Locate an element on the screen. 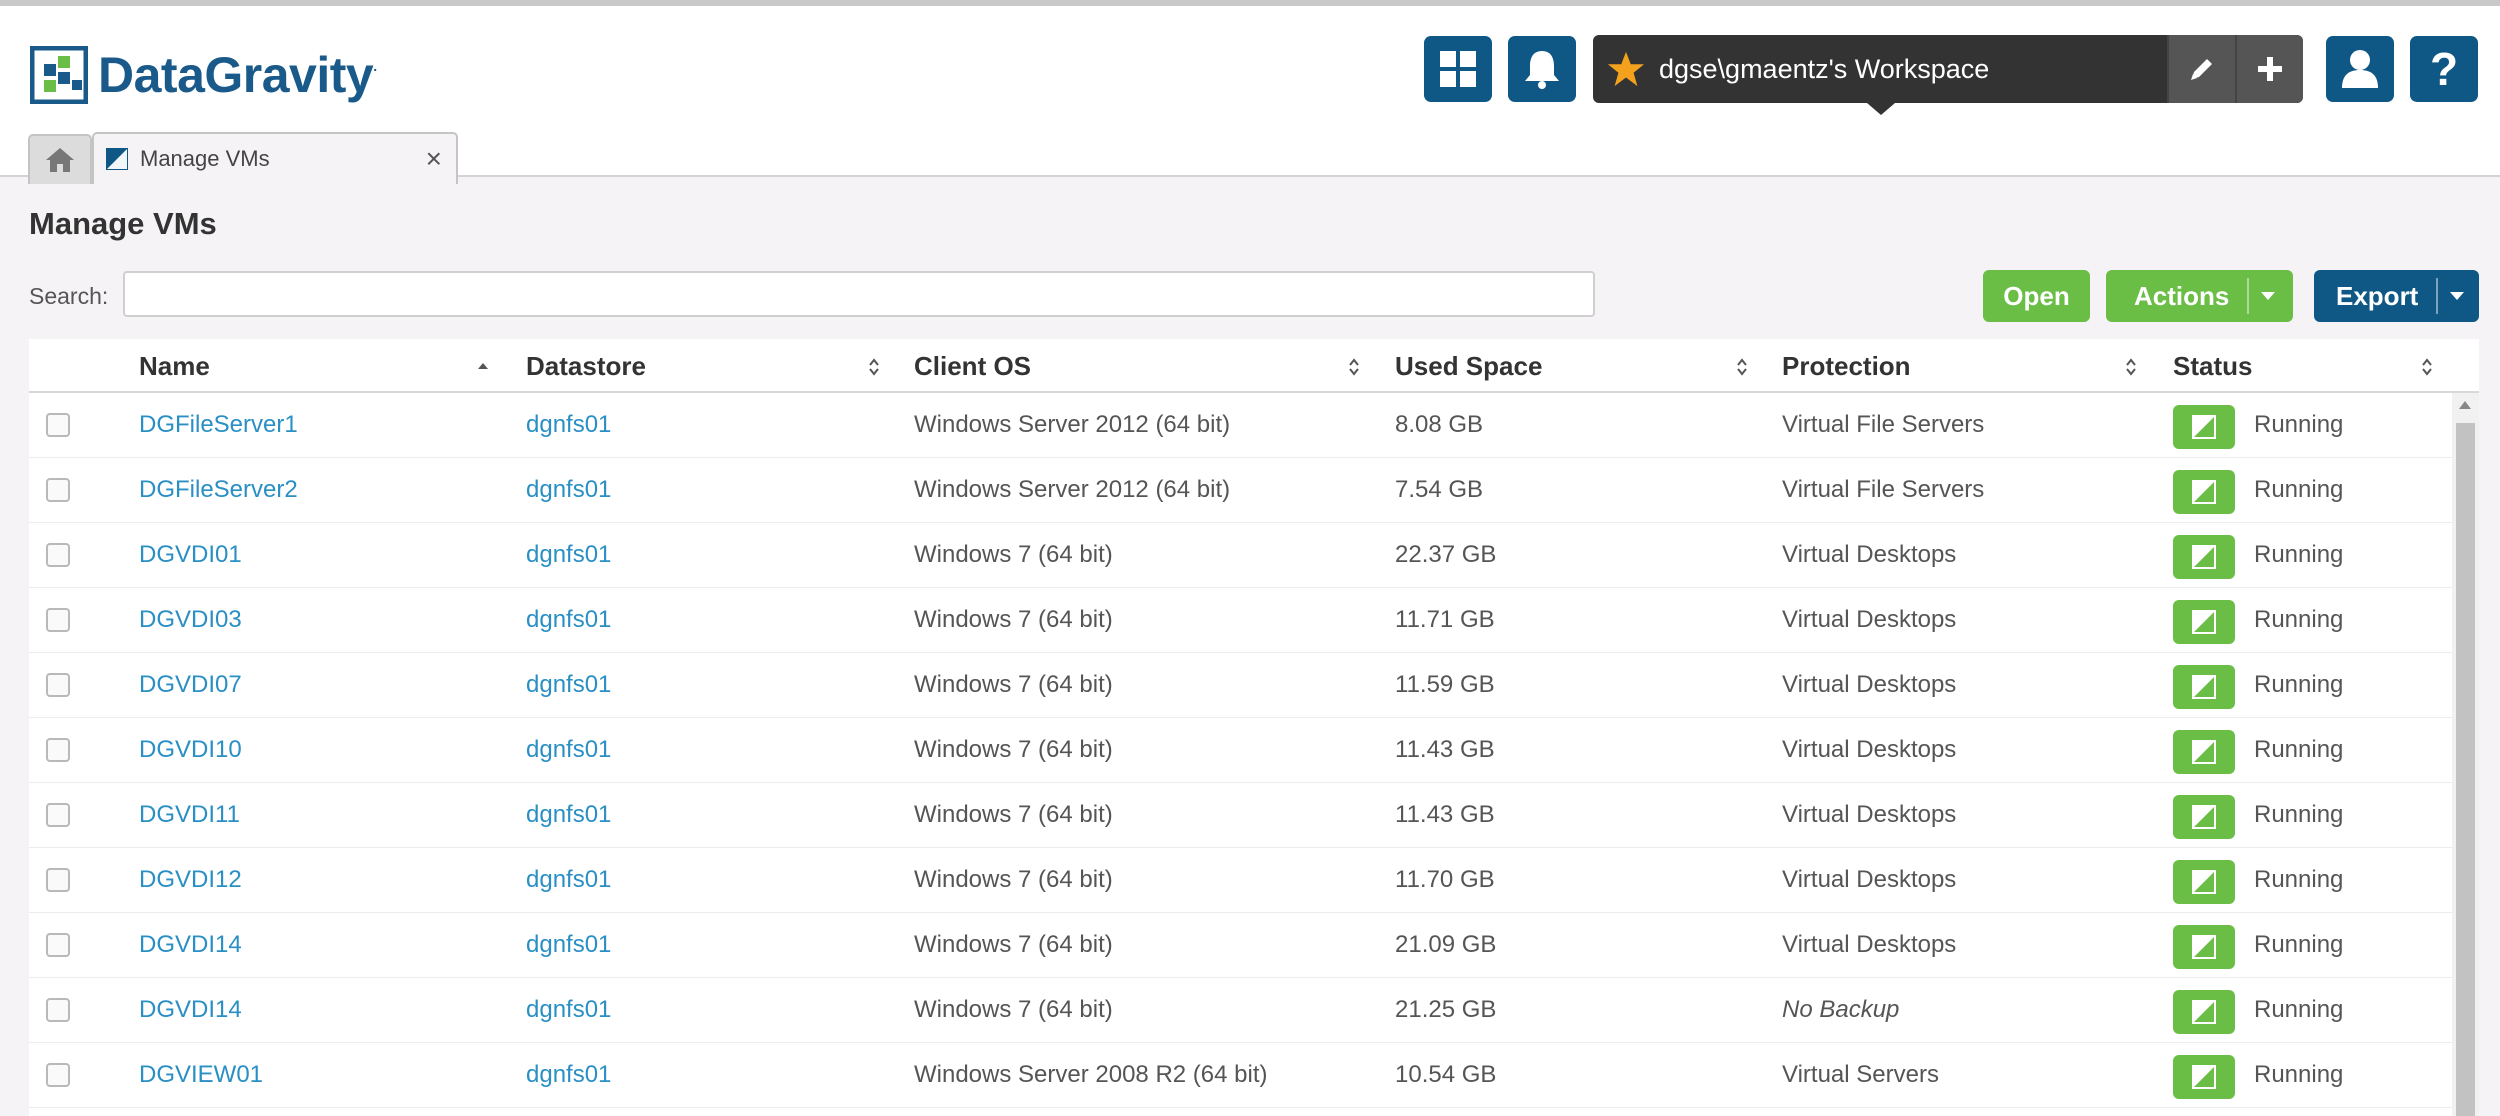 Image resolution: width=2500 pixels, height=1116 pixels. workspace-caret is located at coordinates (1881, 109).